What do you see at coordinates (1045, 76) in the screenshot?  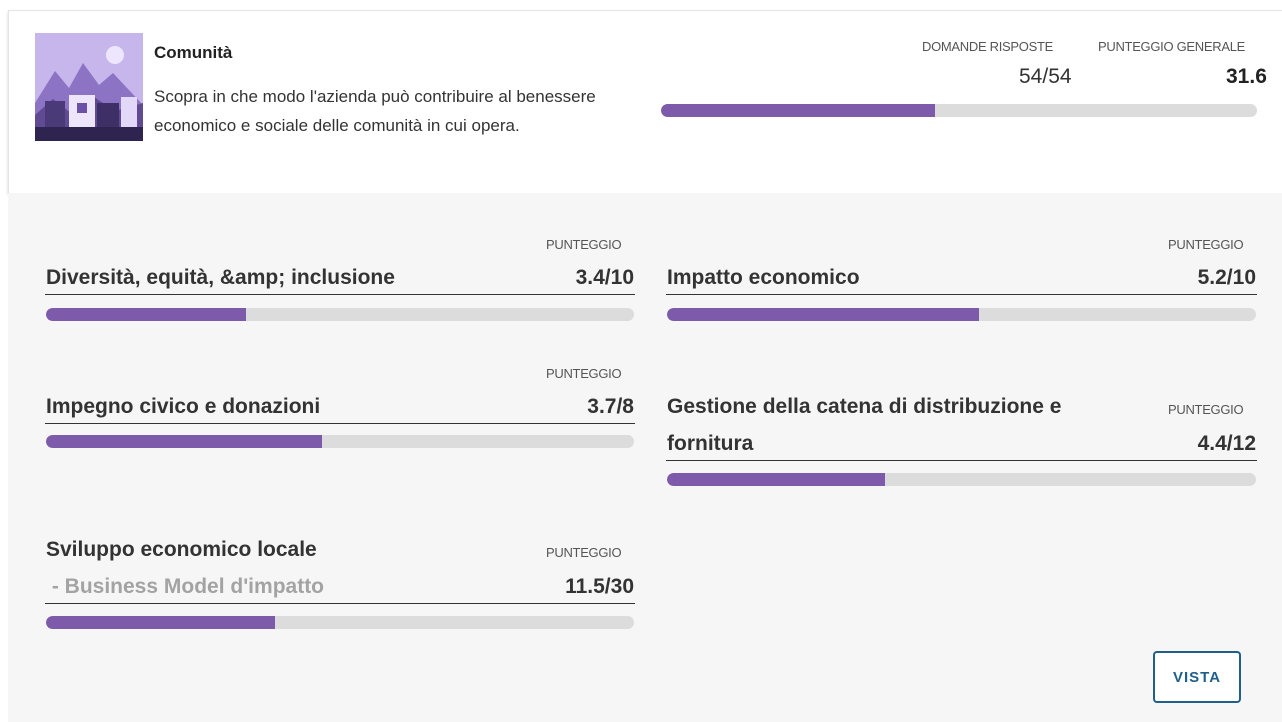 I see `answered-value: 54/54` at bounding box center [1045, 76].